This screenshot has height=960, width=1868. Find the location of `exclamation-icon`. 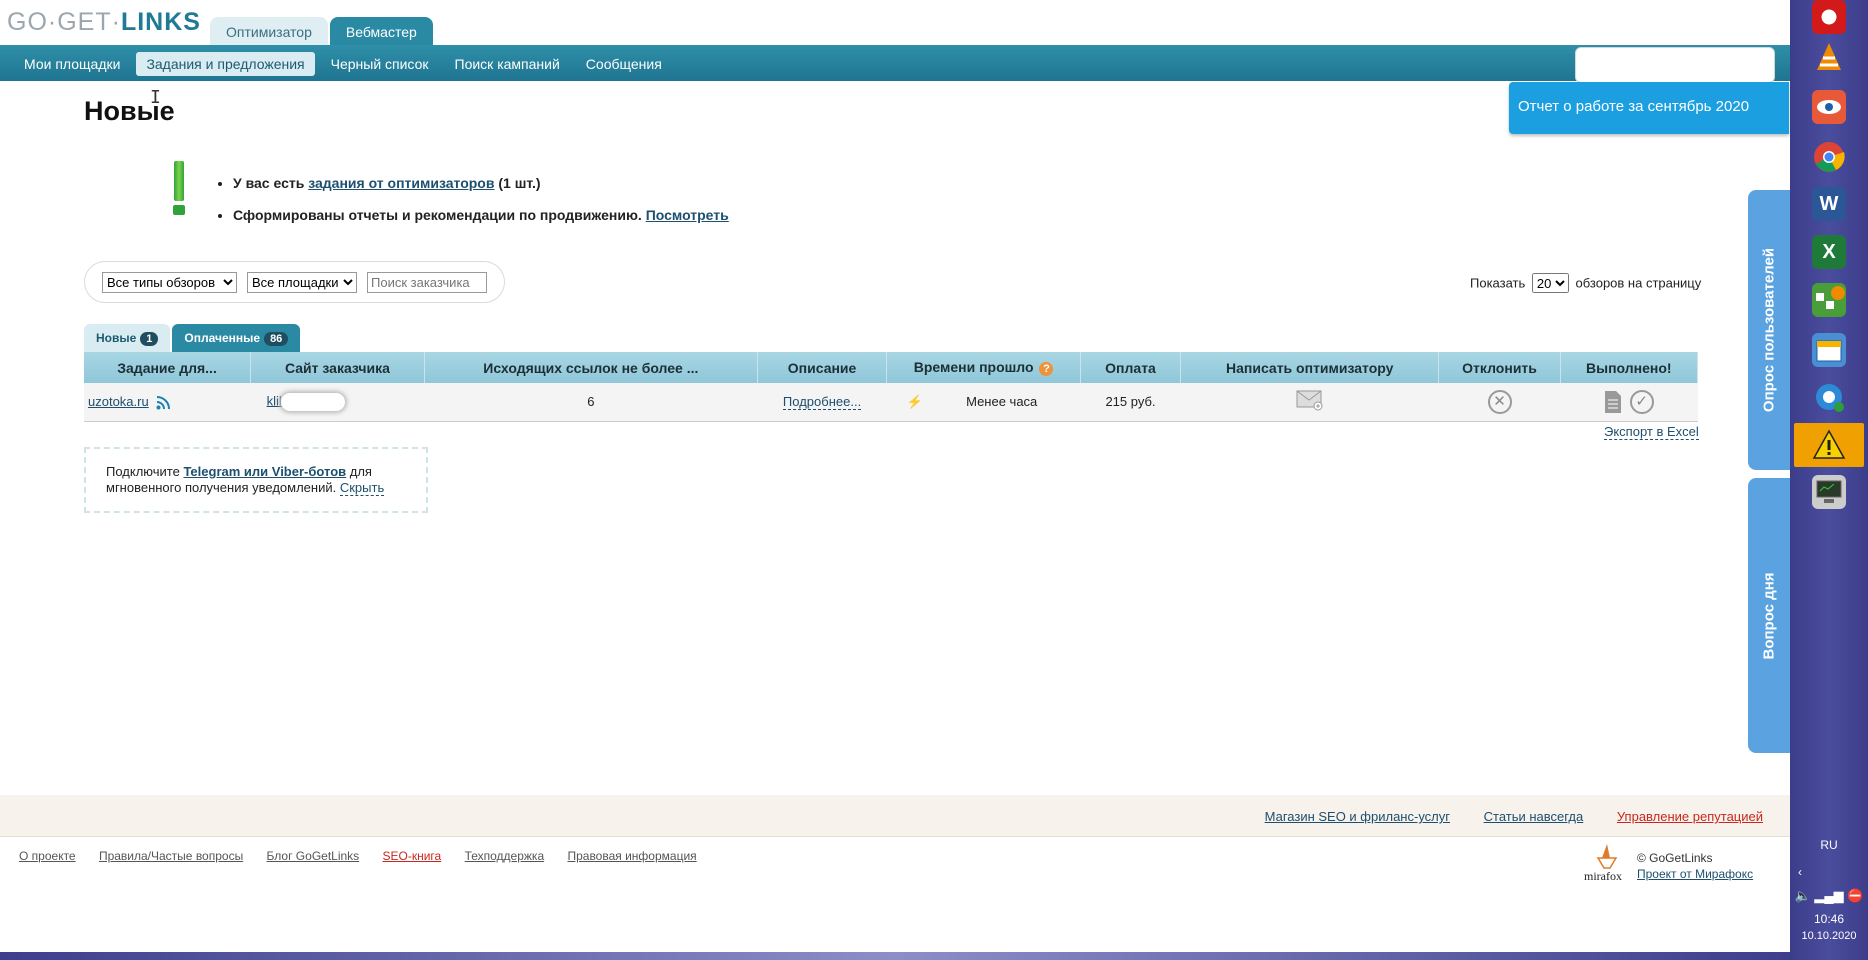

exclamation-icon is located at coordinates (179, 189).